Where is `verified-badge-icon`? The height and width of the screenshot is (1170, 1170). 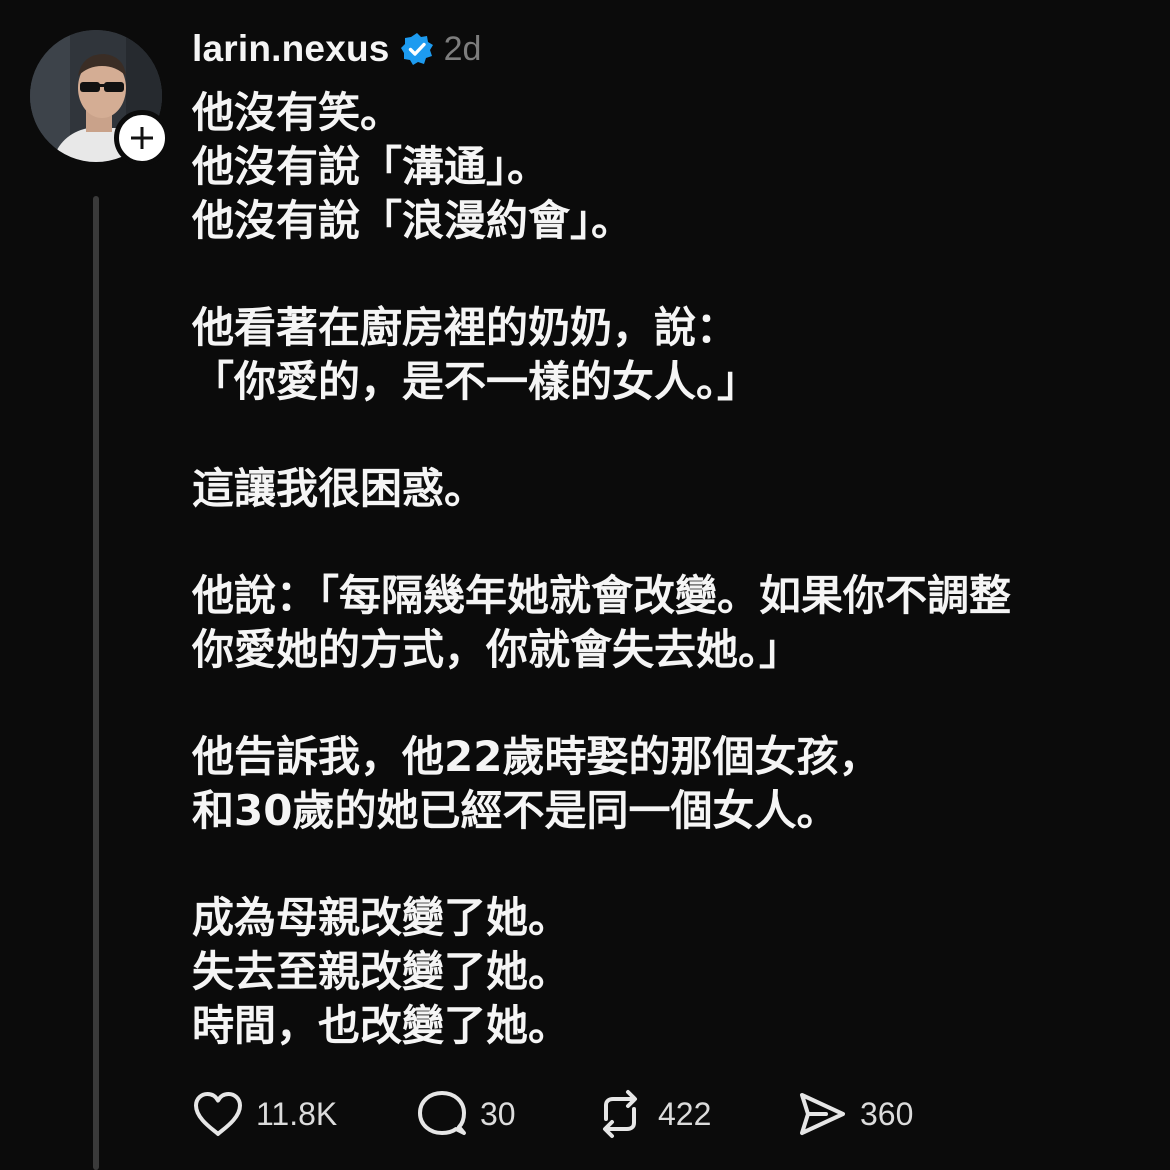 verified-badge-icon is located at coordinates (417, 49).